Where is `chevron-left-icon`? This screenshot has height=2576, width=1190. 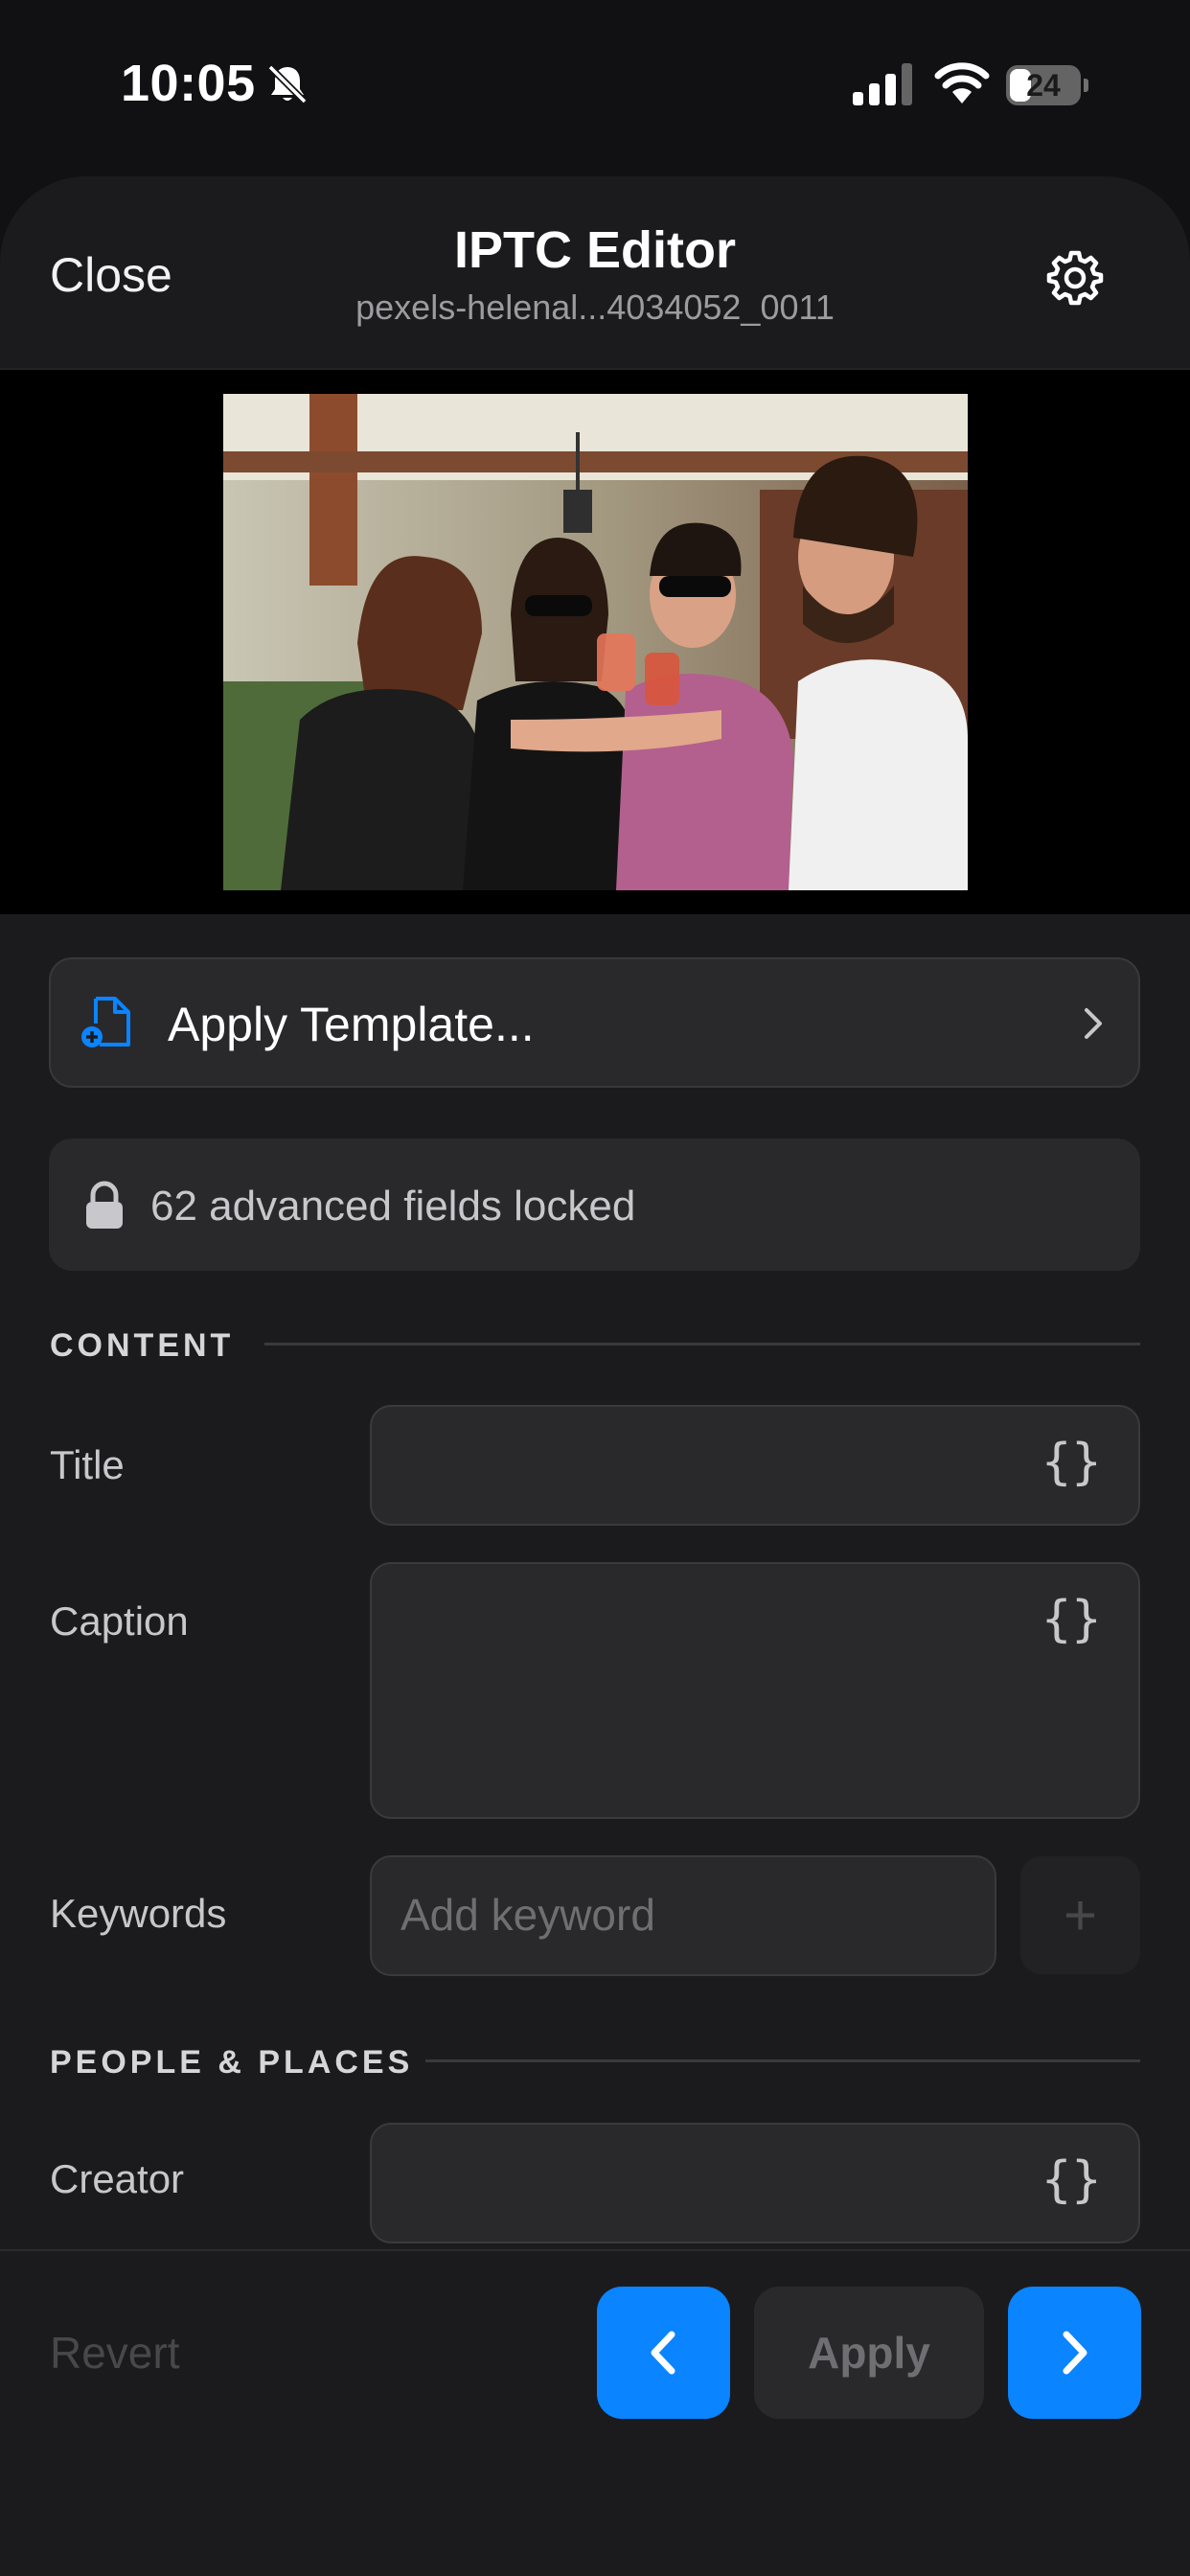
chevron-left-icon is located at coordinates (663, 2353).